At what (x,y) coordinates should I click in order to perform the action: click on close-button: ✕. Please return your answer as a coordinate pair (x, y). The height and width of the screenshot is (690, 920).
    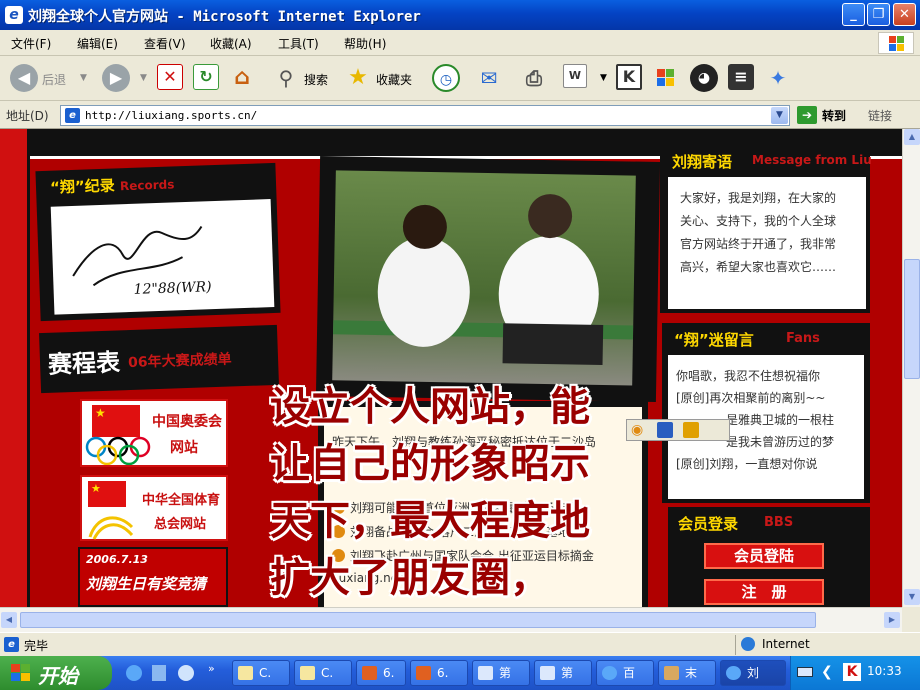
    Looking at the image, I should click on (904, 14).